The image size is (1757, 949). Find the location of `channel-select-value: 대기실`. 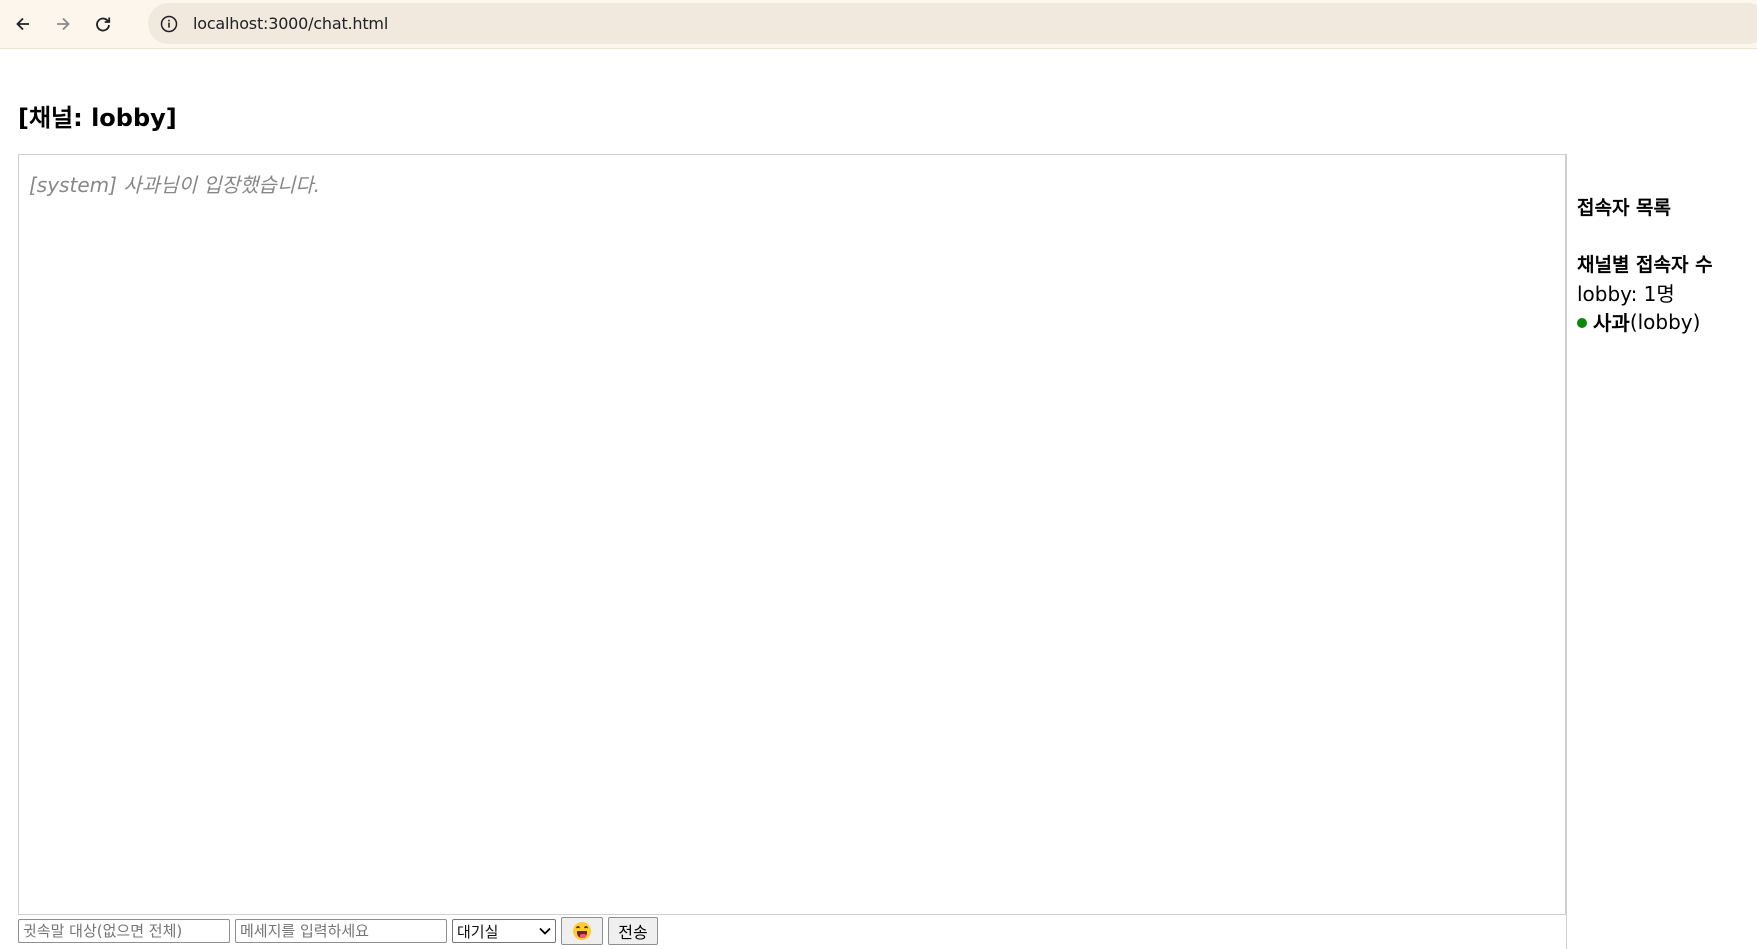

channel-select-value: 대기실 is located at coordinates (478, 931).